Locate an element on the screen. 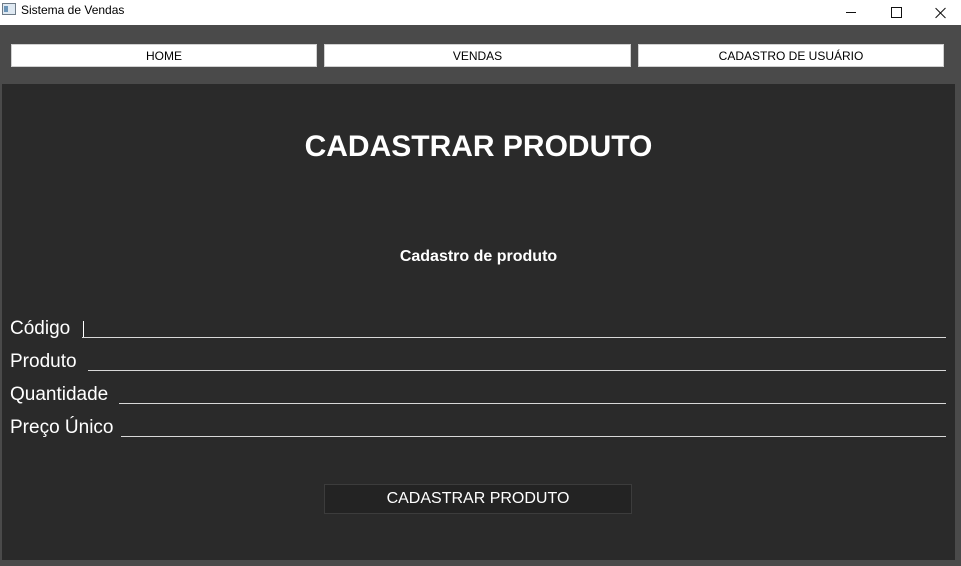 The width and height of the screenshot is (961, 566). field-quantidade: Quantidade is located at coordinates (478, 397).